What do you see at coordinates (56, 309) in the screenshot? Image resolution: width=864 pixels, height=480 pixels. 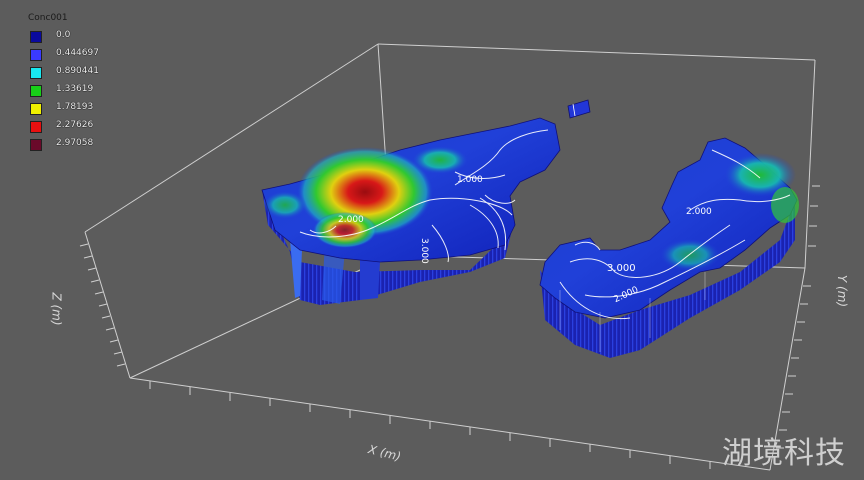 I see `z-axis-label: Z (m)` at bounding box center [56, 309].